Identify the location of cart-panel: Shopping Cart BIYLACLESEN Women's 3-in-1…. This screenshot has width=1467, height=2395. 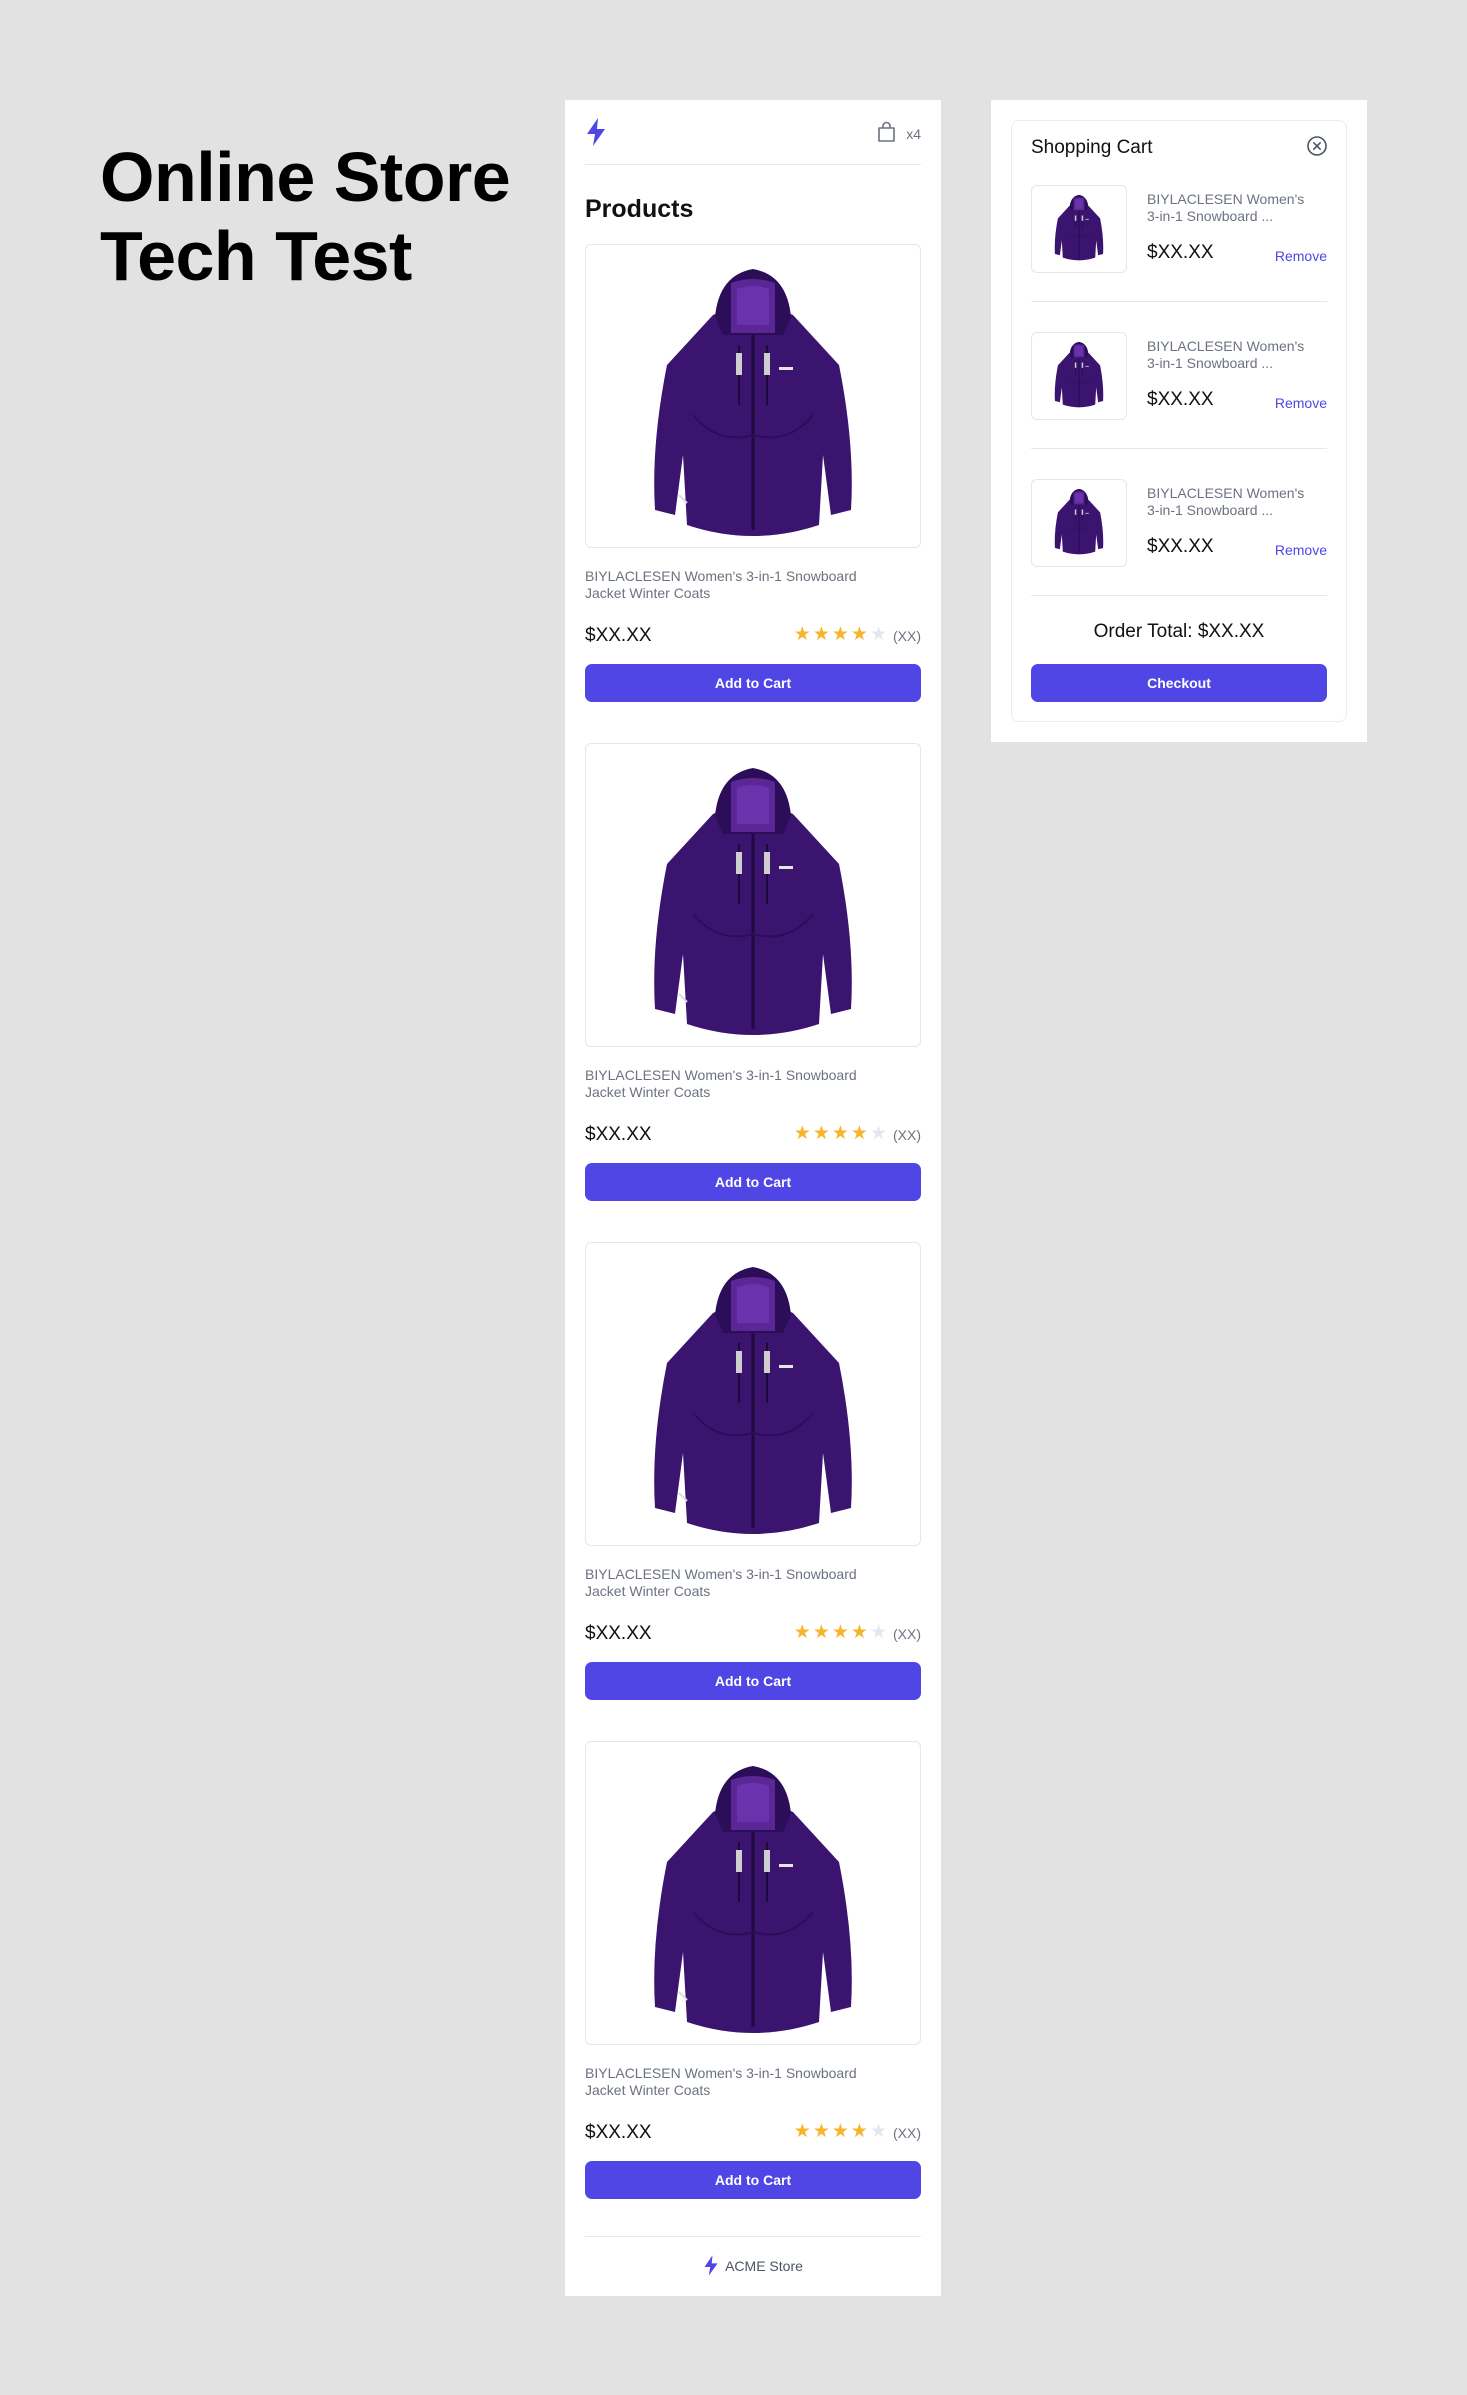
(1179, 421).